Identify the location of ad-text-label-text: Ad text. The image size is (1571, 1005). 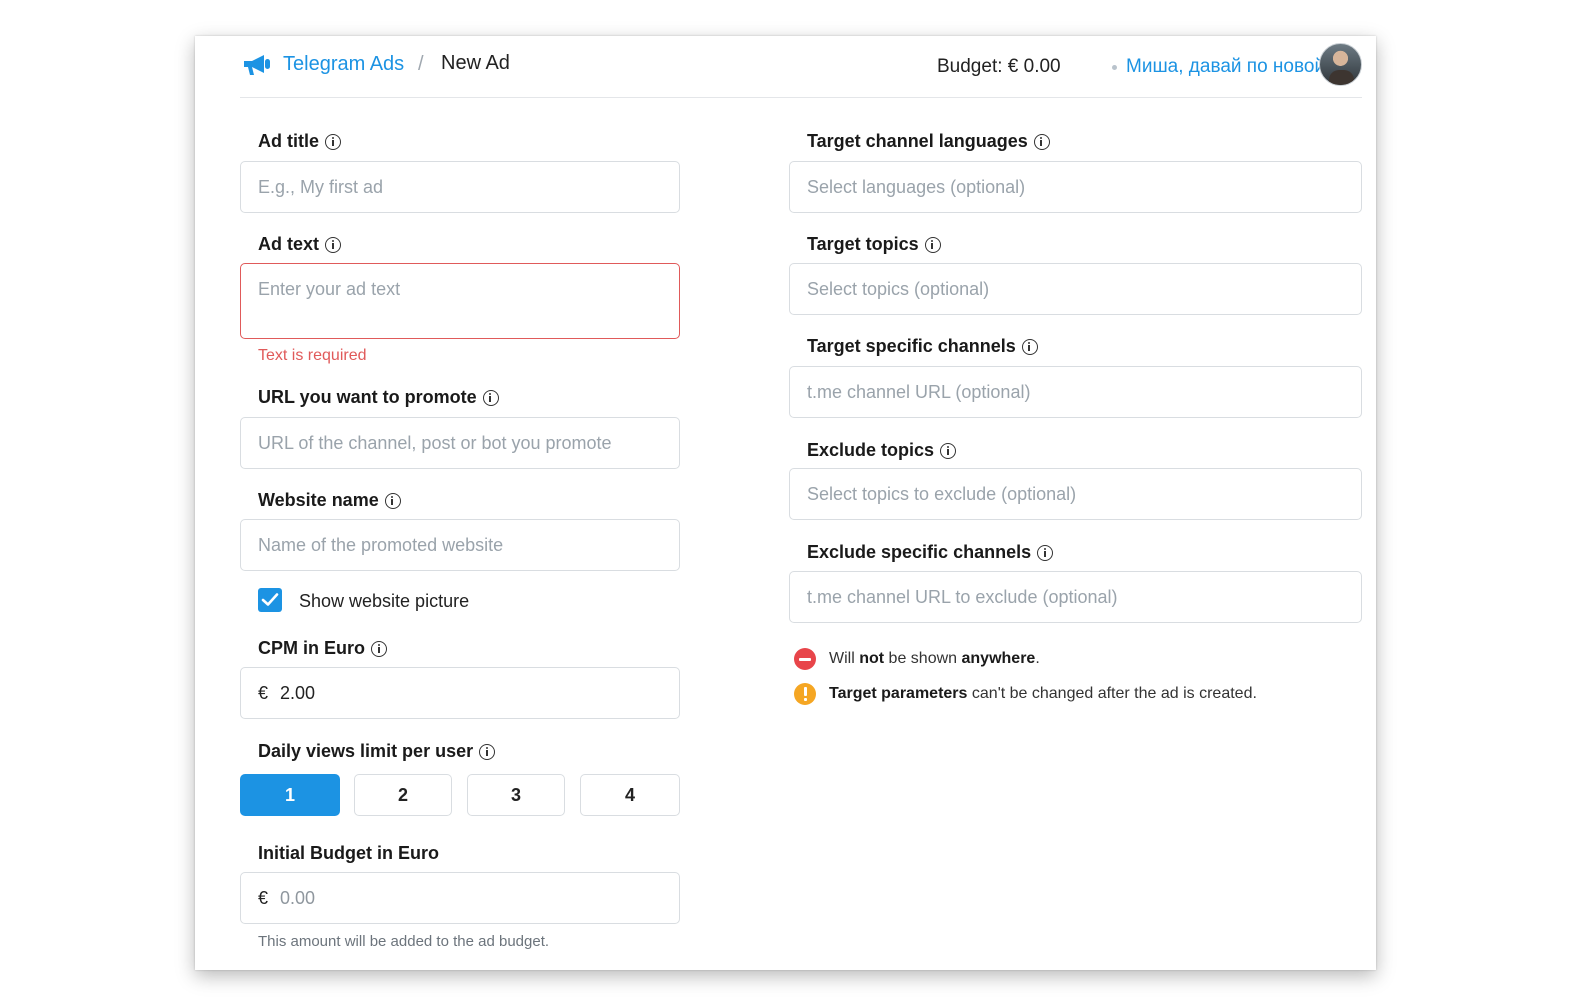
(289, 244).